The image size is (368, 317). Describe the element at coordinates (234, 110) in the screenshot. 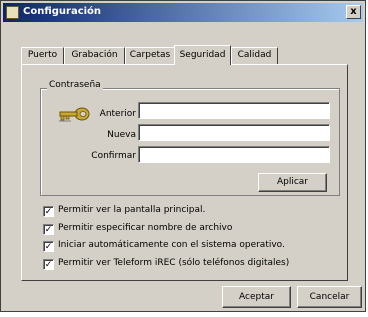

I see `old-password-field` at that location.